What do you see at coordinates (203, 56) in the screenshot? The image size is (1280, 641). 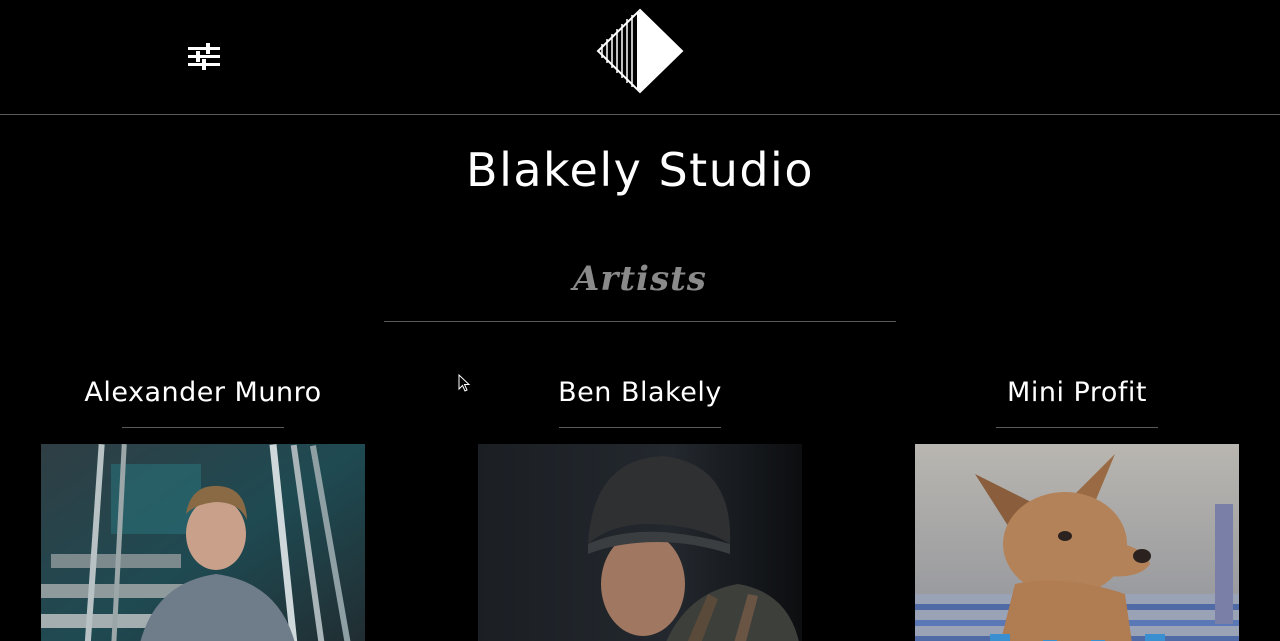 I see `settings-sliders-icon` at bounding box center [203, 56].